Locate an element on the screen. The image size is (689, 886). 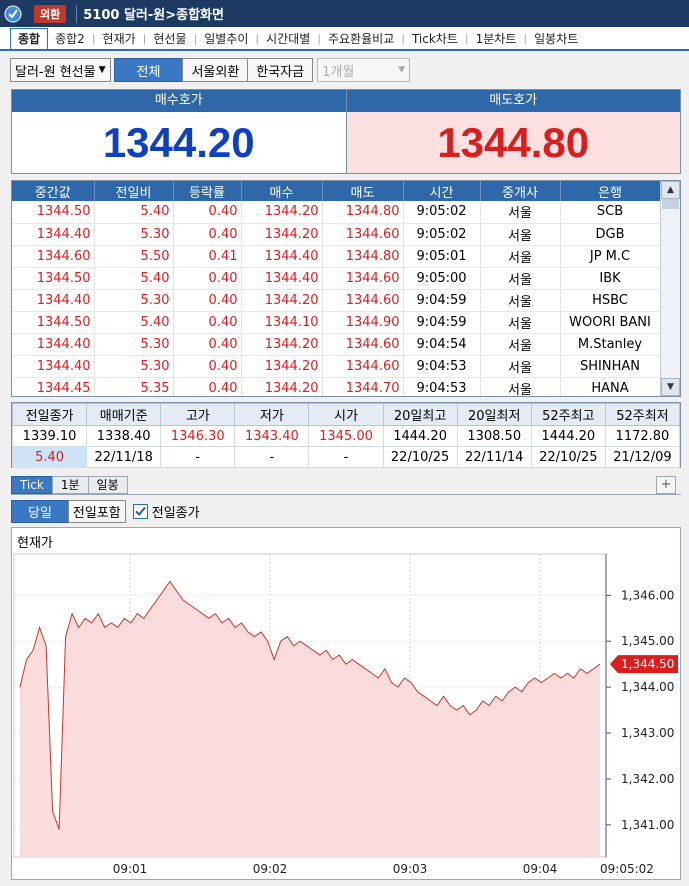
add-chart-button: + is located at coordinates (666, 485).